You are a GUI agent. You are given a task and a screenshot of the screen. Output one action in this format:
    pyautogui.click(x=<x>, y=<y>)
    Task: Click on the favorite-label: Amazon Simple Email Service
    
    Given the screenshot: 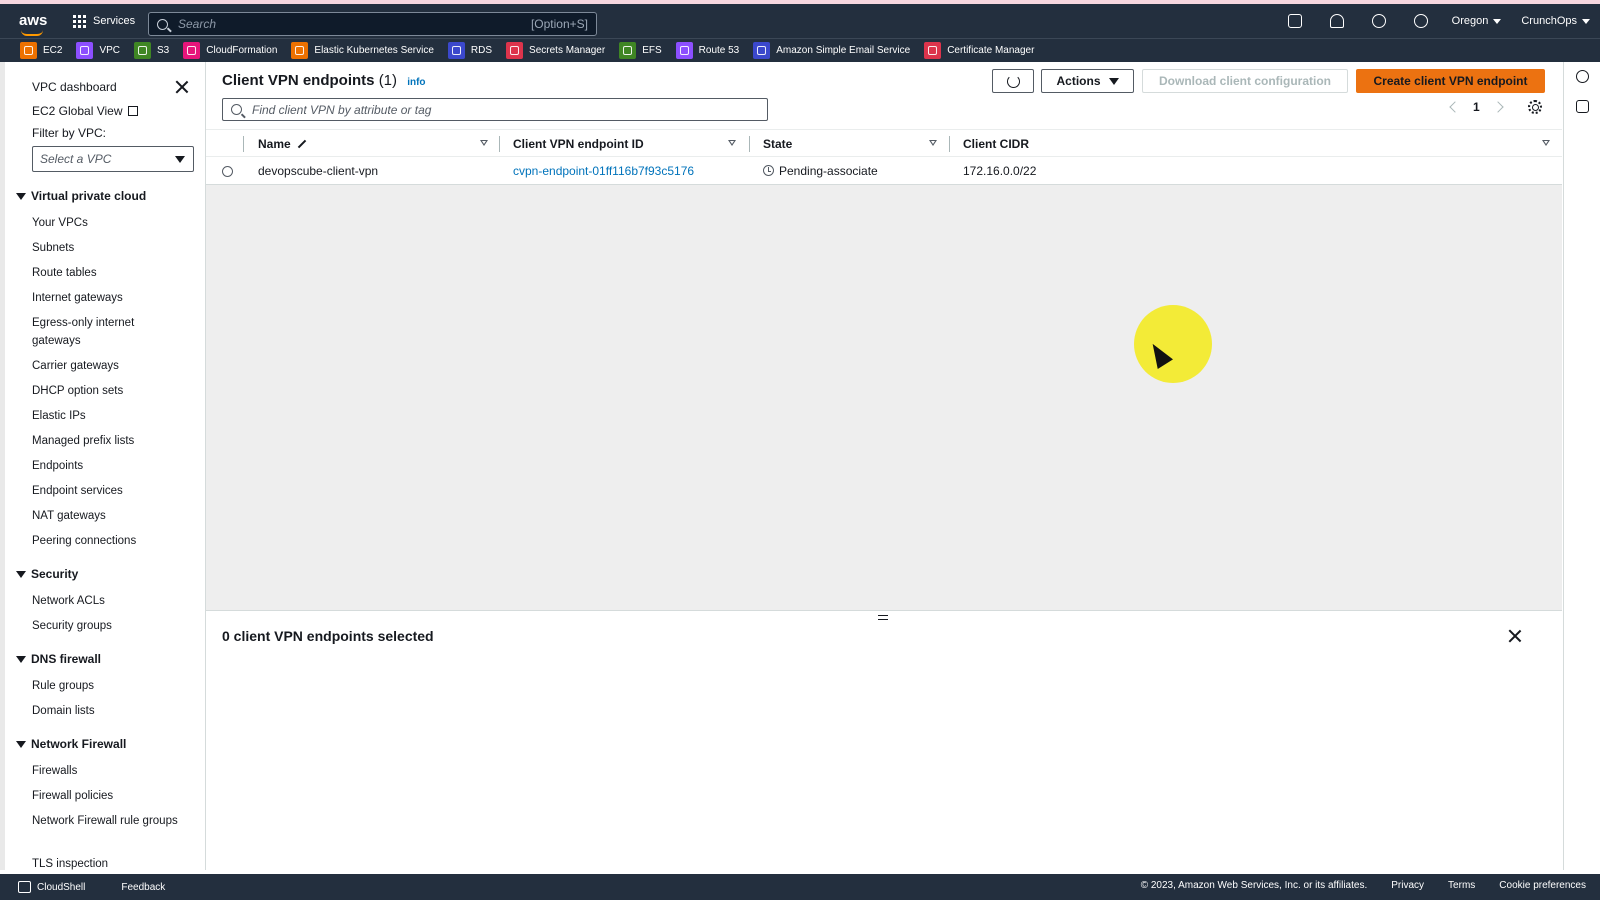 What is the action you would take?
    pyautogui.click(x=843, y=50)
    